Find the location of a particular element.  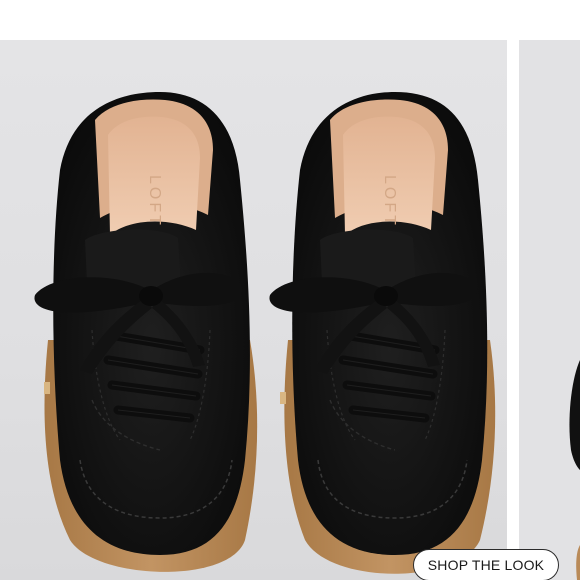

shop-the-look-button: SHOP THE LOOK is located at coordinates (486, 564).